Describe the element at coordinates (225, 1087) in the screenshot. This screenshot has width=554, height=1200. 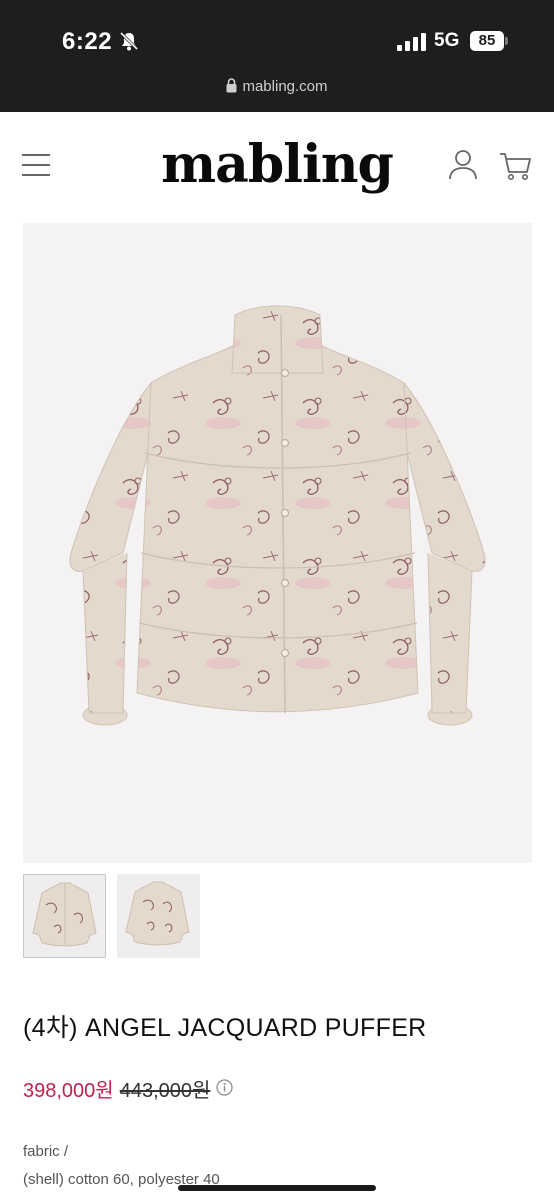
I see `info-icon` at that location.